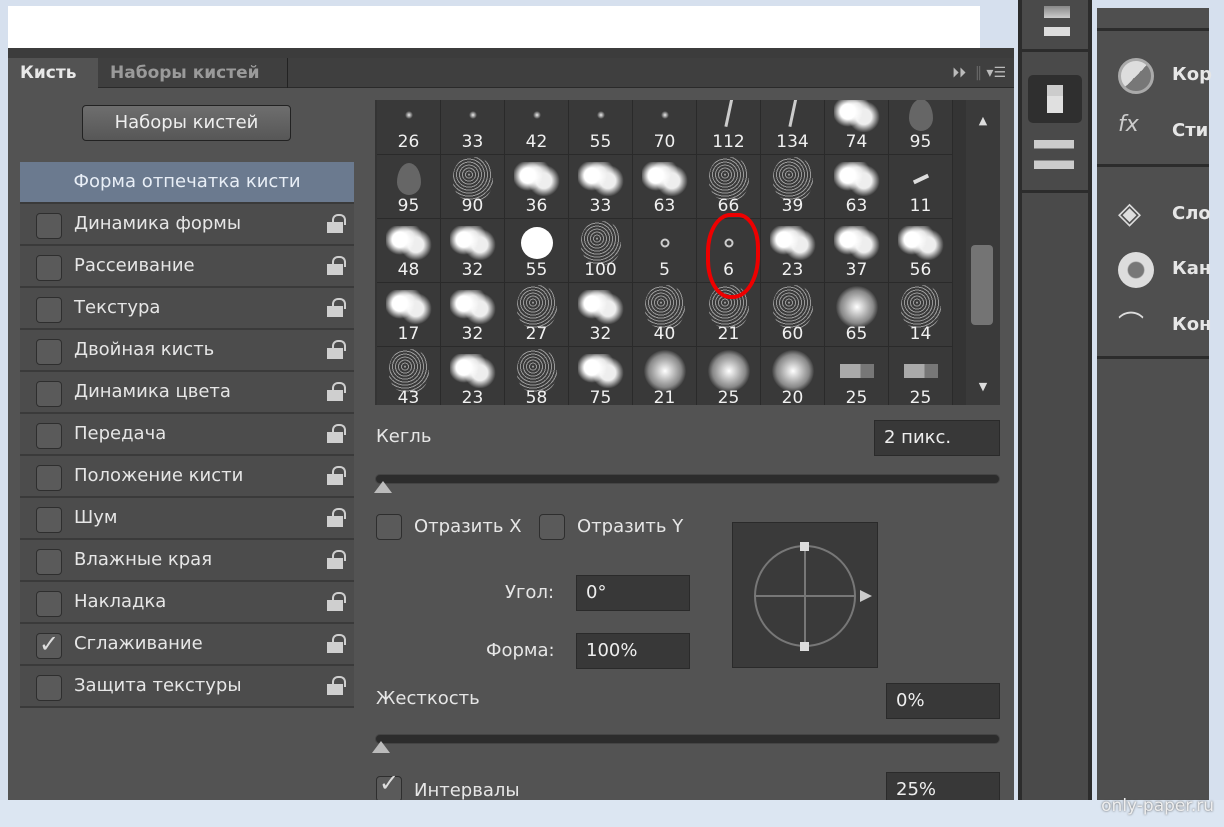 This screenshot has height=827, width=1224. Describe the element at coordinates (53, 73) in the screenshot. I see `tab-brush: Кисть` at that location.